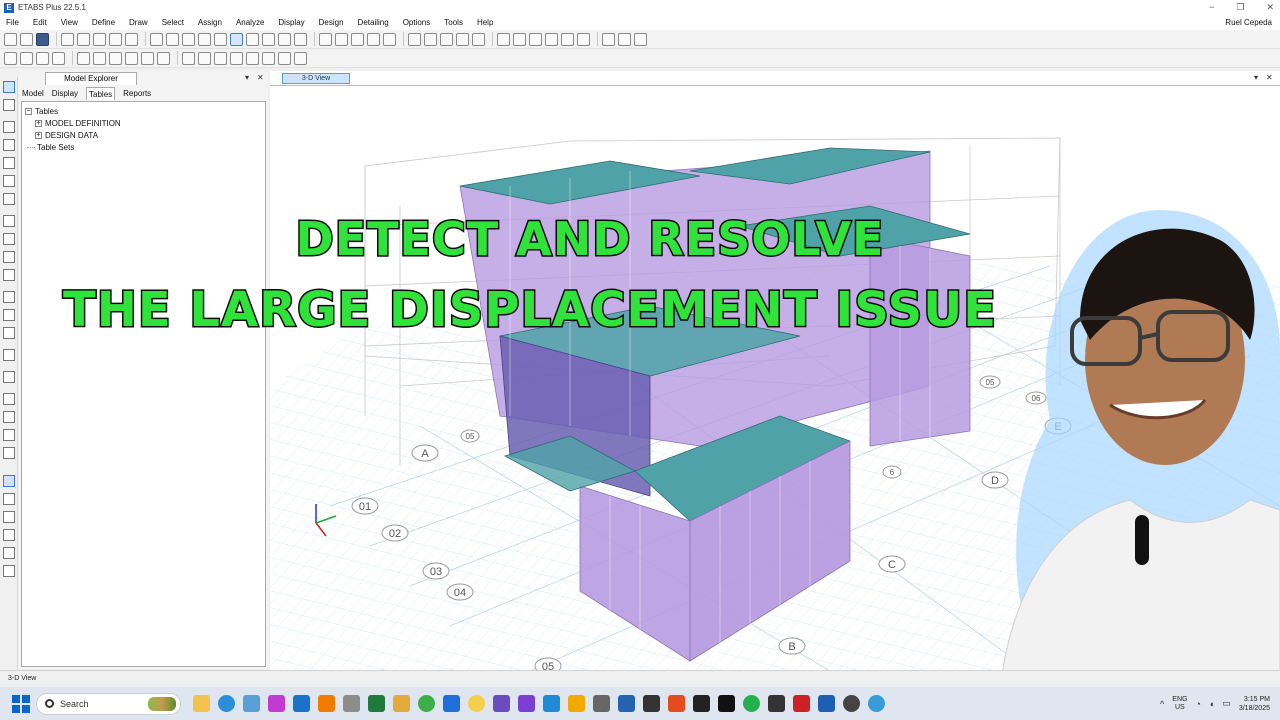 The width and height of the screenshot is (1280, 720). What do you see at coordinates (172, 39) in the screenshot?
I see `zoom-restore-icon` at bounding box center [172, 39].